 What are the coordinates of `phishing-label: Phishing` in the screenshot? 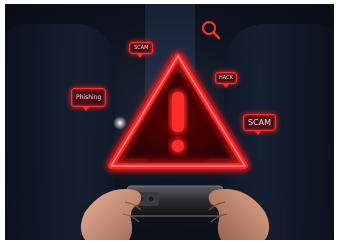 It's located at (89, 99).